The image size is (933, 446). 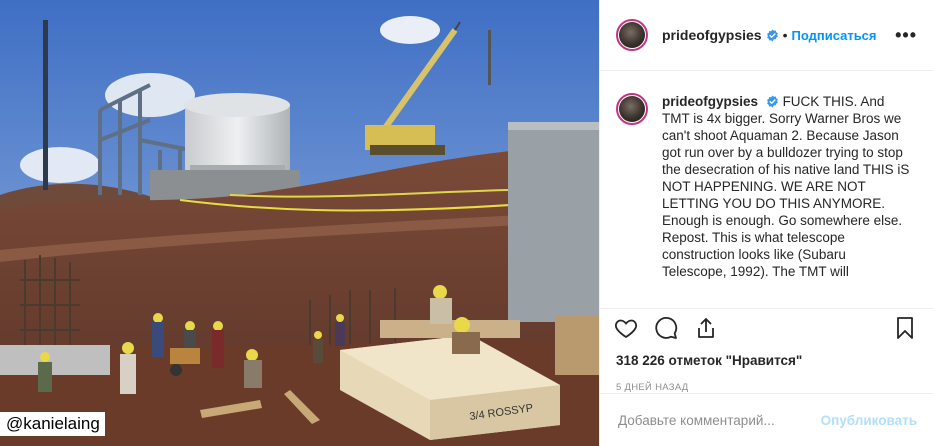 What do you see at coordinates (718, 420) in the screenshot?
I see `comment-input` at bounding box center [718, 420].